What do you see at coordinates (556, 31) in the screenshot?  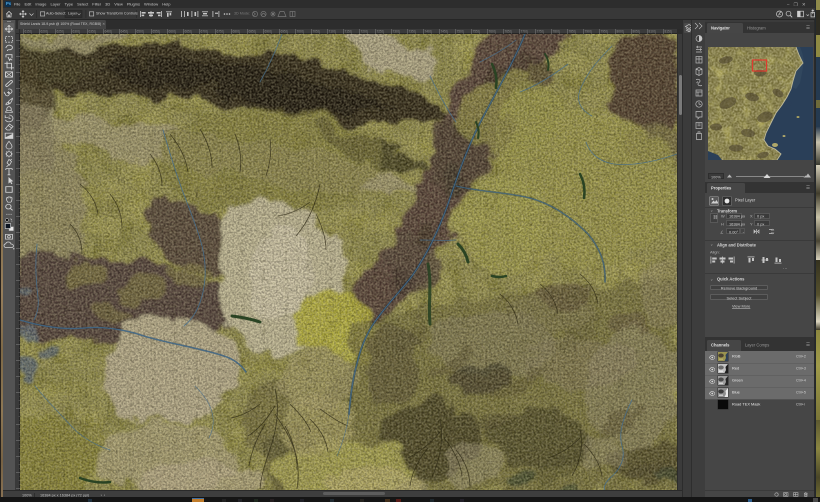 I see `svg-text: 7800` at bounding box center [556, 31].